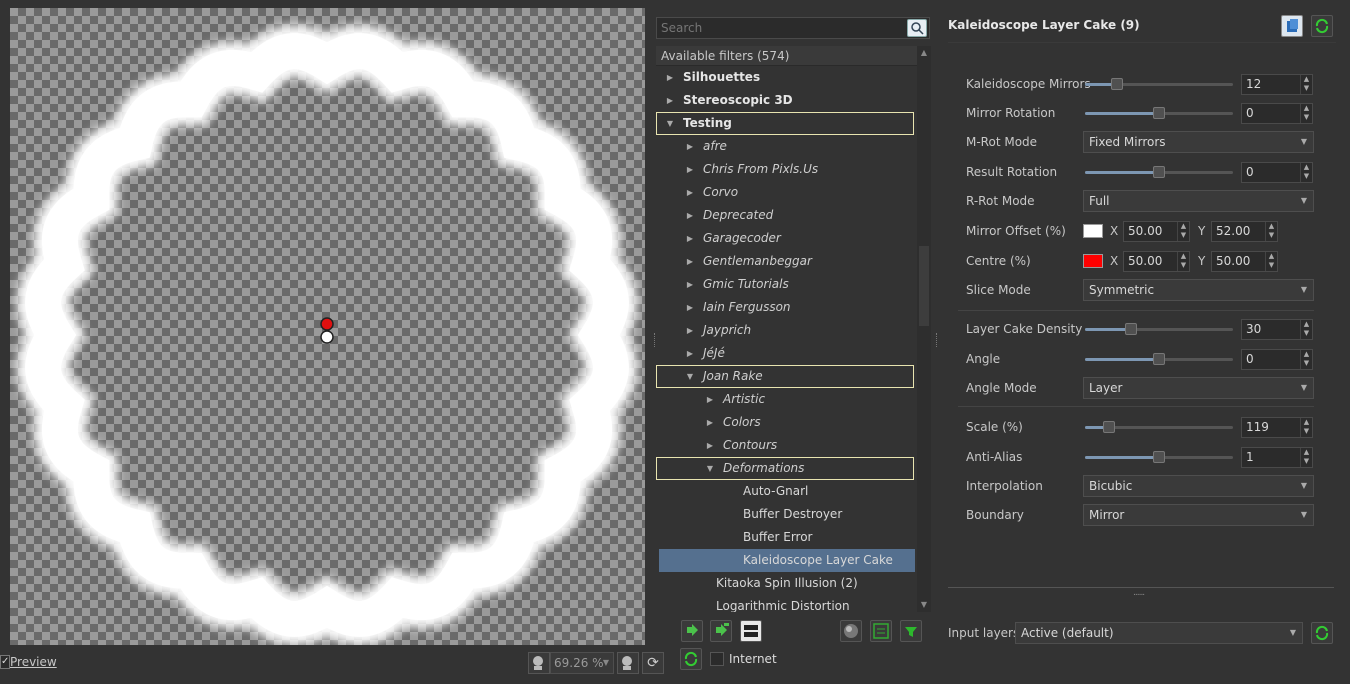 This screenshot has width=1350, height=684. Describe the element at coordinates (881, 631) in the screenshot. I see `expand-collapse-button` at that location.